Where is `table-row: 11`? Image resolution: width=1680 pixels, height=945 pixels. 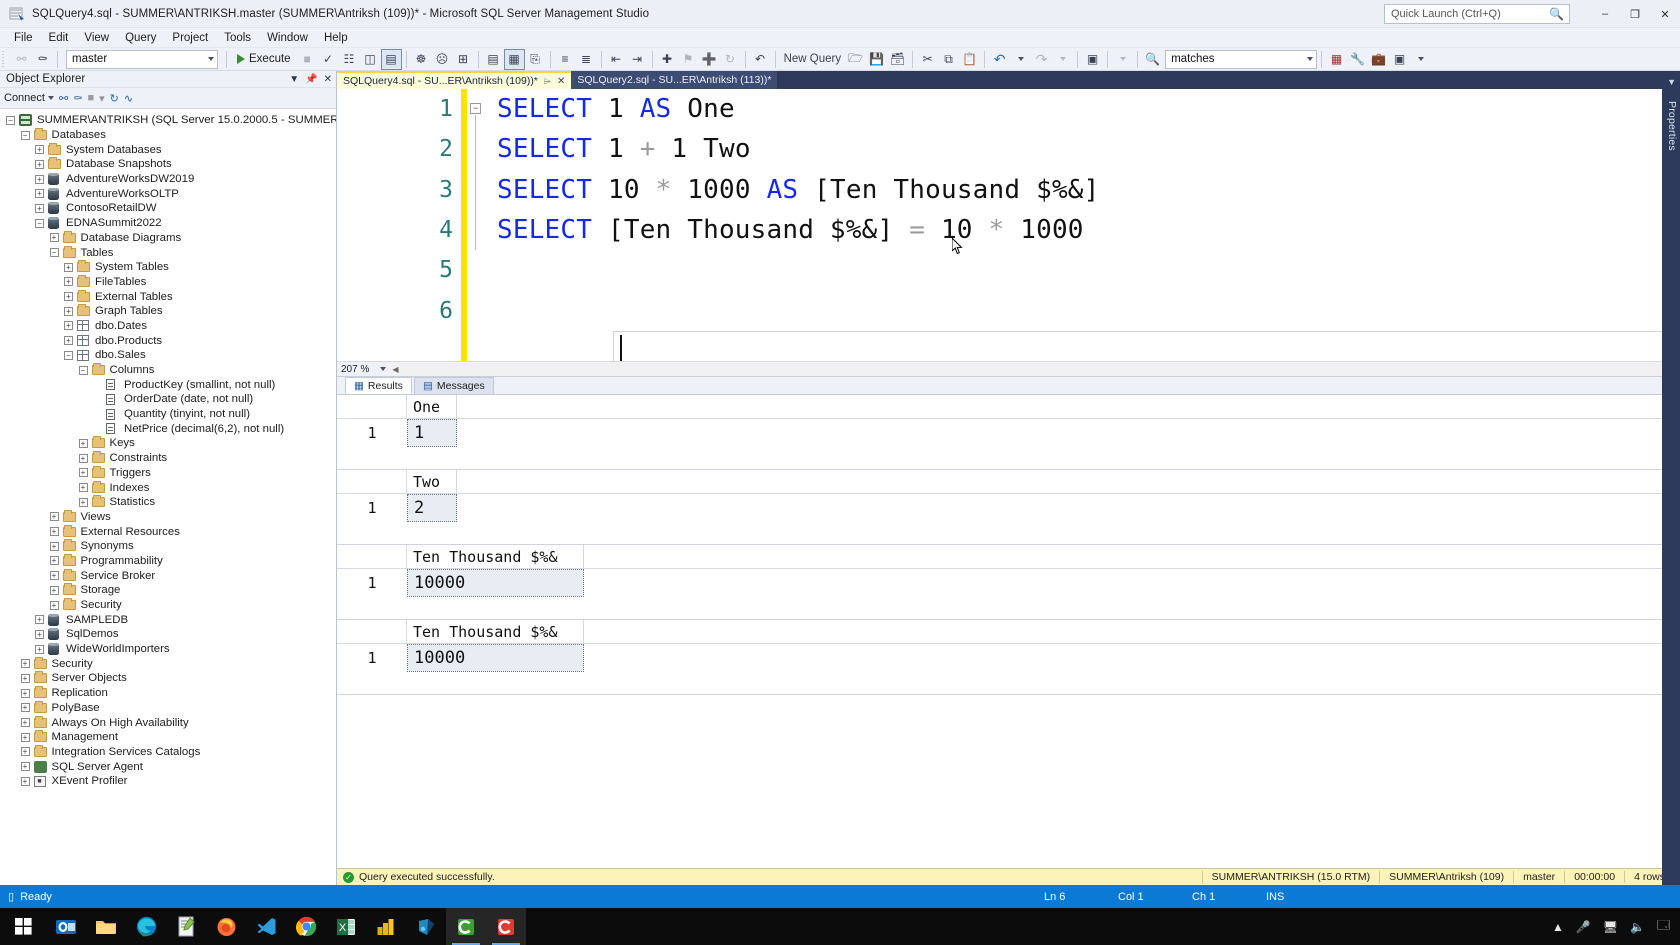
table-row: 11 is located at coordinates (1008, 433).